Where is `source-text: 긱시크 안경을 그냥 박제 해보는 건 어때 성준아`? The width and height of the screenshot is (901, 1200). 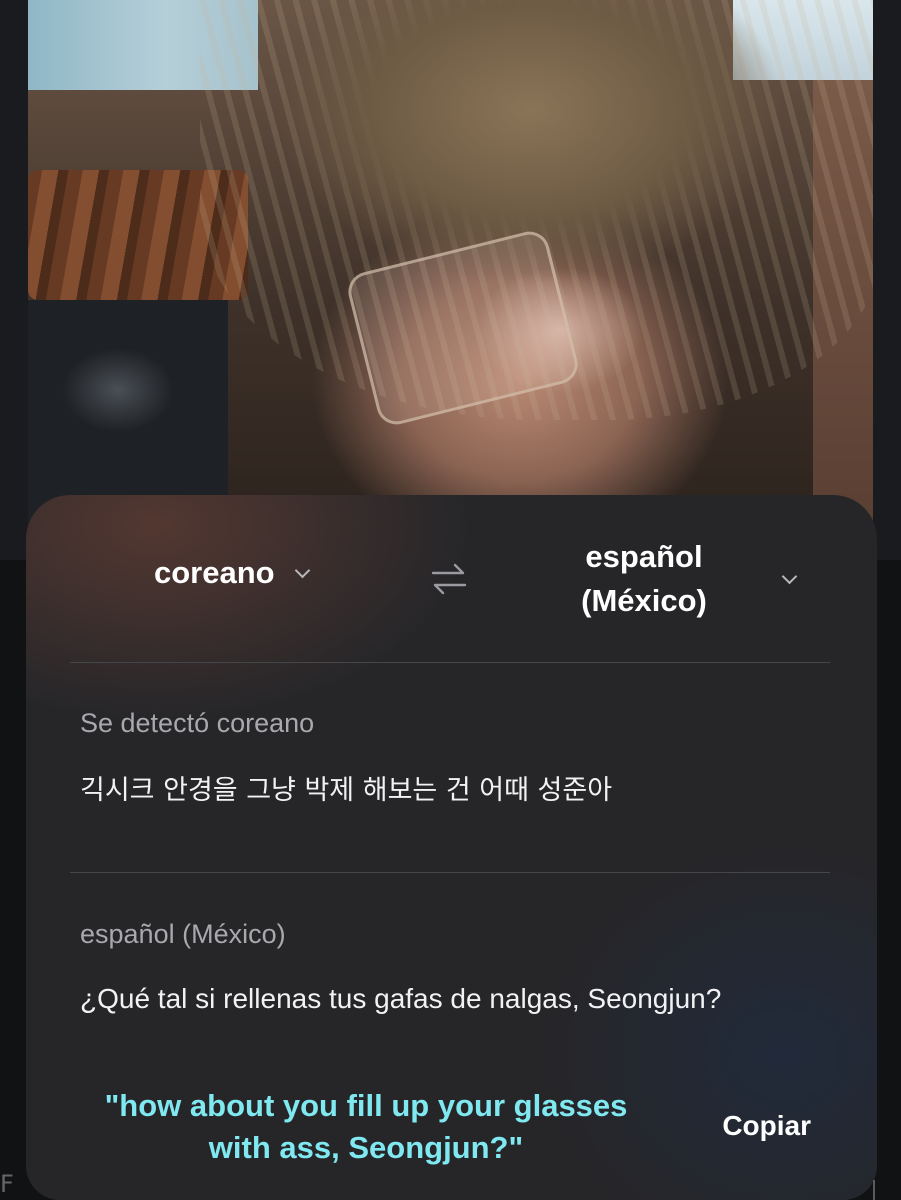
source-text: 긱시크 안경을 그냥 박제 해보는 건 어때 성준아 is located at coordinates (346, 790).